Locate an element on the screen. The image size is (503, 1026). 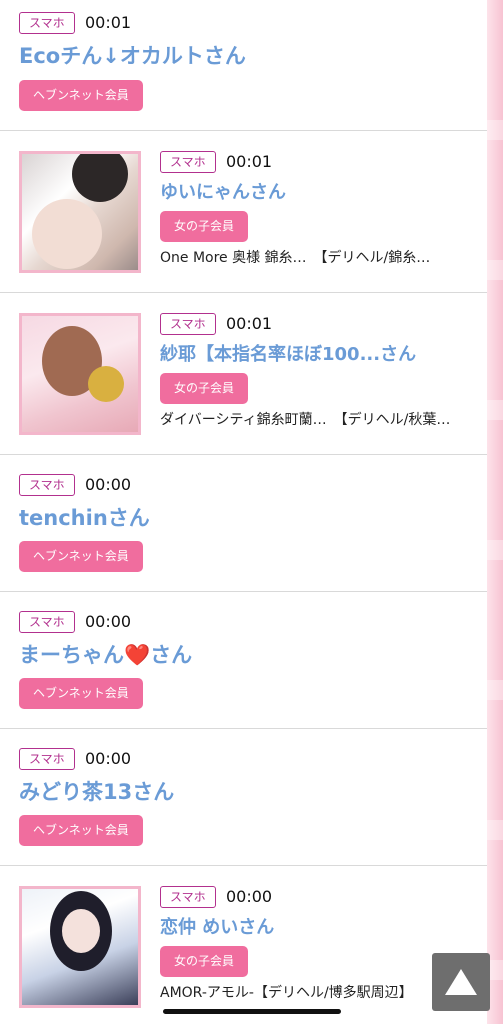
user-name-link: 紗耶【本指名率ほぼ100...さん is located at coordinates (288, 355).